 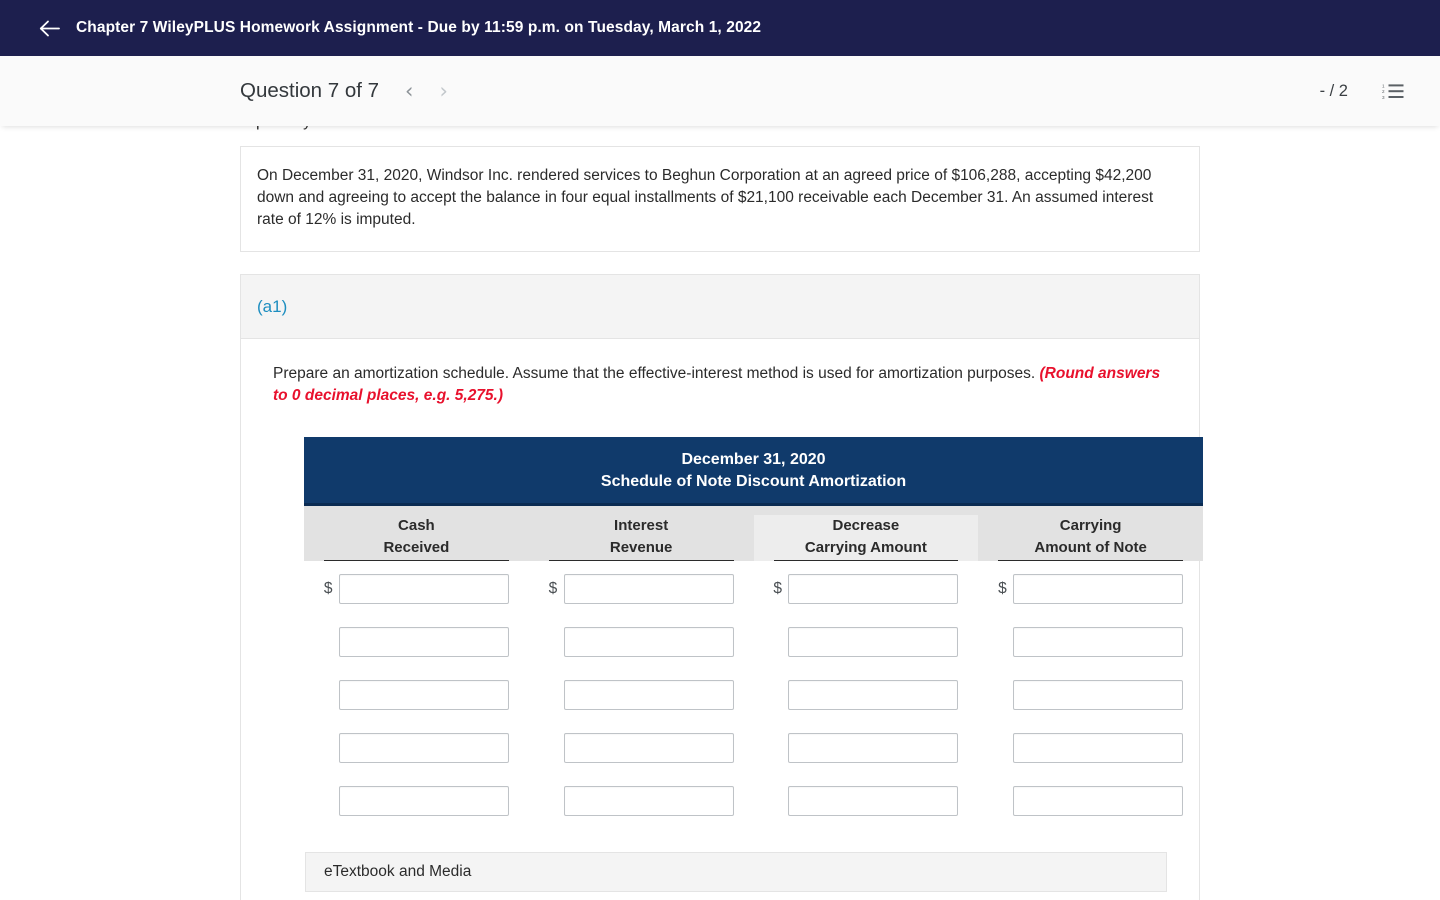 What do you see at coordinates (409, 91) in the screenshot?
I see `chevron-left-icon: ‹` at bounding box center [409, 91].